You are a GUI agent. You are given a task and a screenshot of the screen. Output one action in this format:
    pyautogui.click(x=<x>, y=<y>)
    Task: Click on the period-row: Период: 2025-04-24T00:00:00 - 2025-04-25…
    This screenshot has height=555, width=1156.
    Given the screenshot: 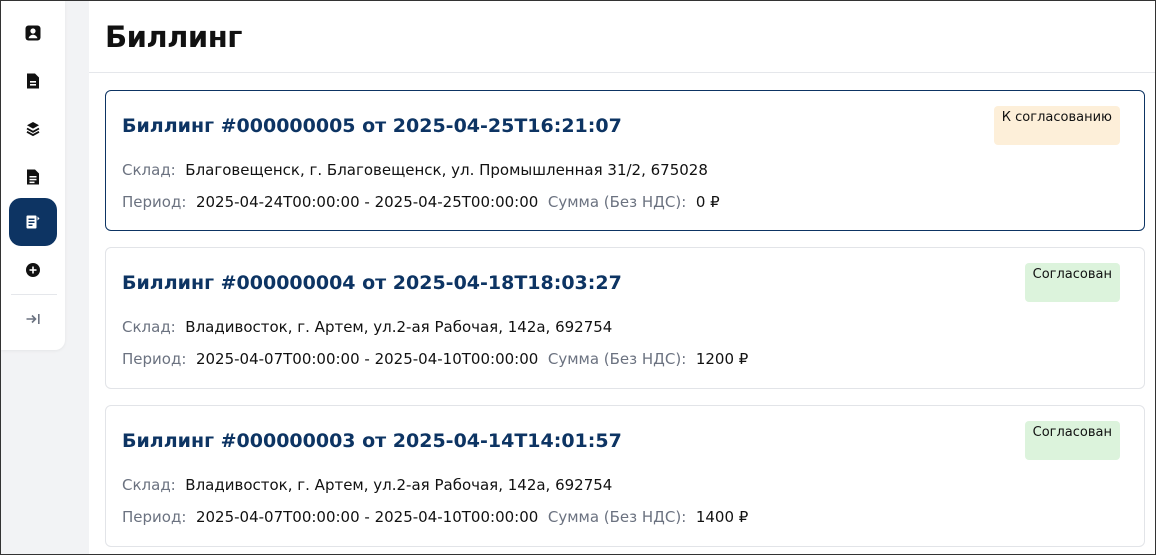 What is the action you would take?
    pyautogui.click(x=421, y=202)
    